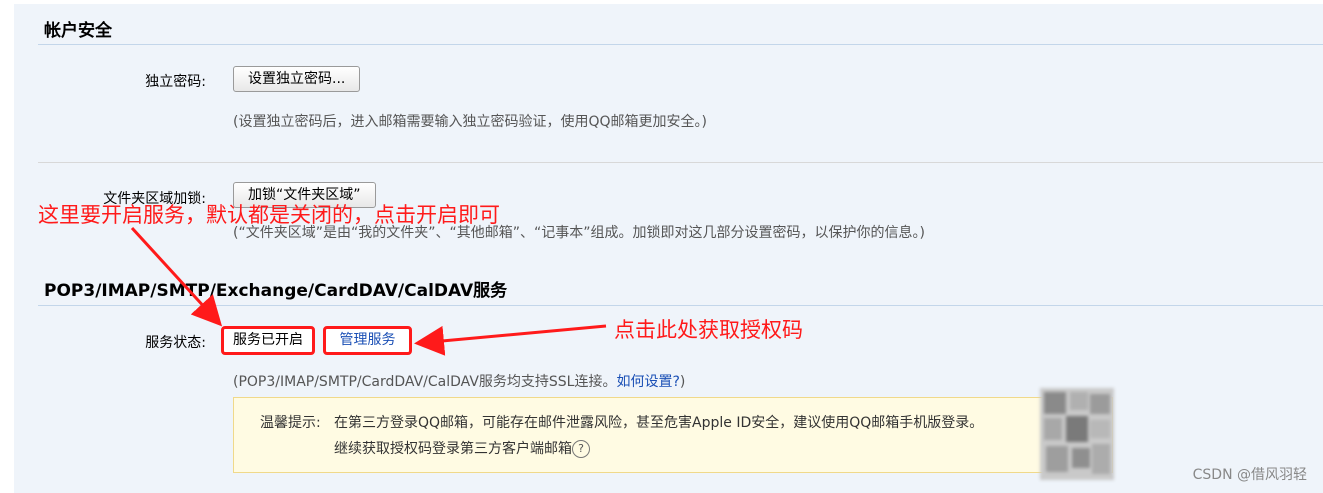 This screenshot has width=1323, height=493. What do you see at coordinates (682, 382) in the screenshot?
I see `ssl-hint-close: )` at bounding box center [682, 382].